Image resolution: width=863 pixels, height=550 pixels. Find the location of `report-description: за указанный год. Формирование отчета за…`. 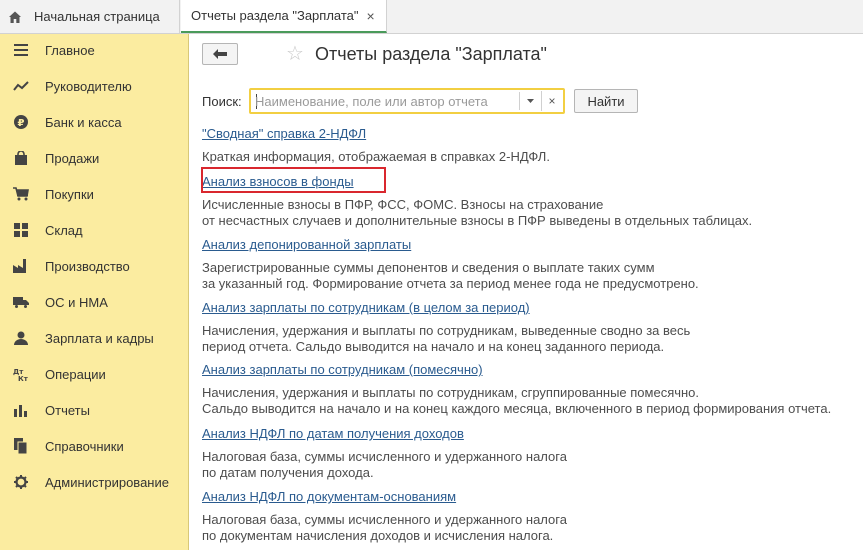

report-description: за указанный год. Формирование отчета за… is located at coordinates (450, 283).